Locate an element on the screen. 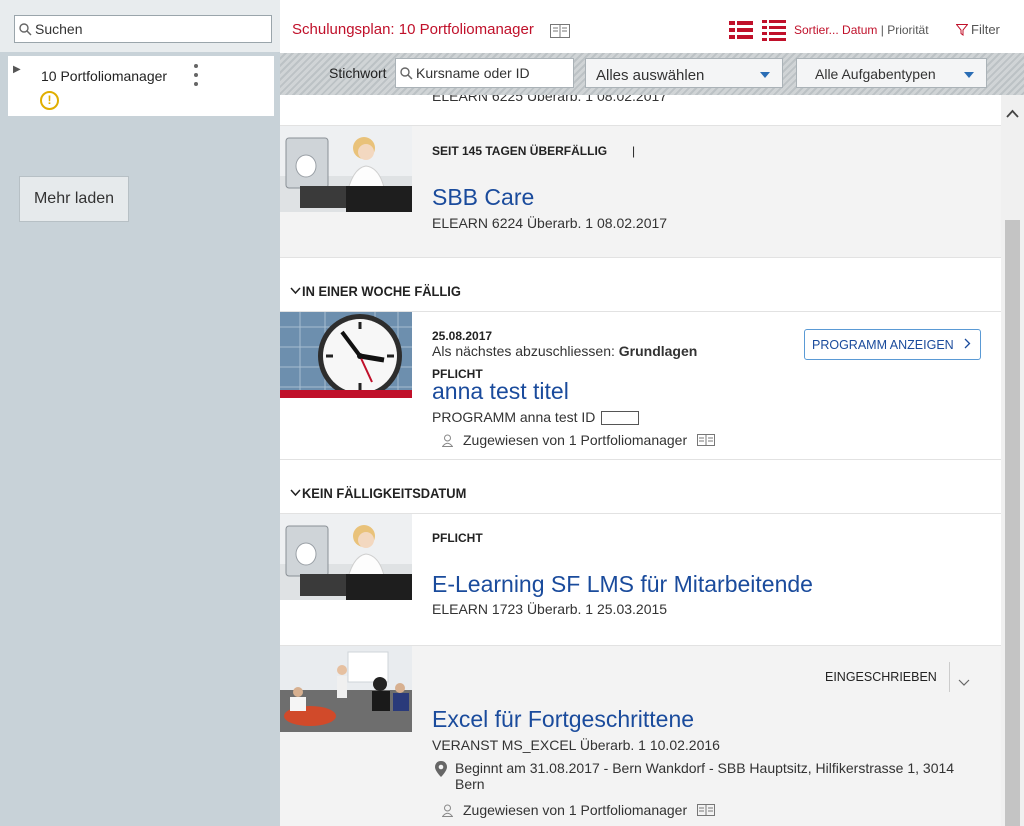 This screenshot has height=826, width=1024. course-meta: VERANST MS_EXCEL Überarb. 1 10.02.2016 is located at coordinates (576, 745).